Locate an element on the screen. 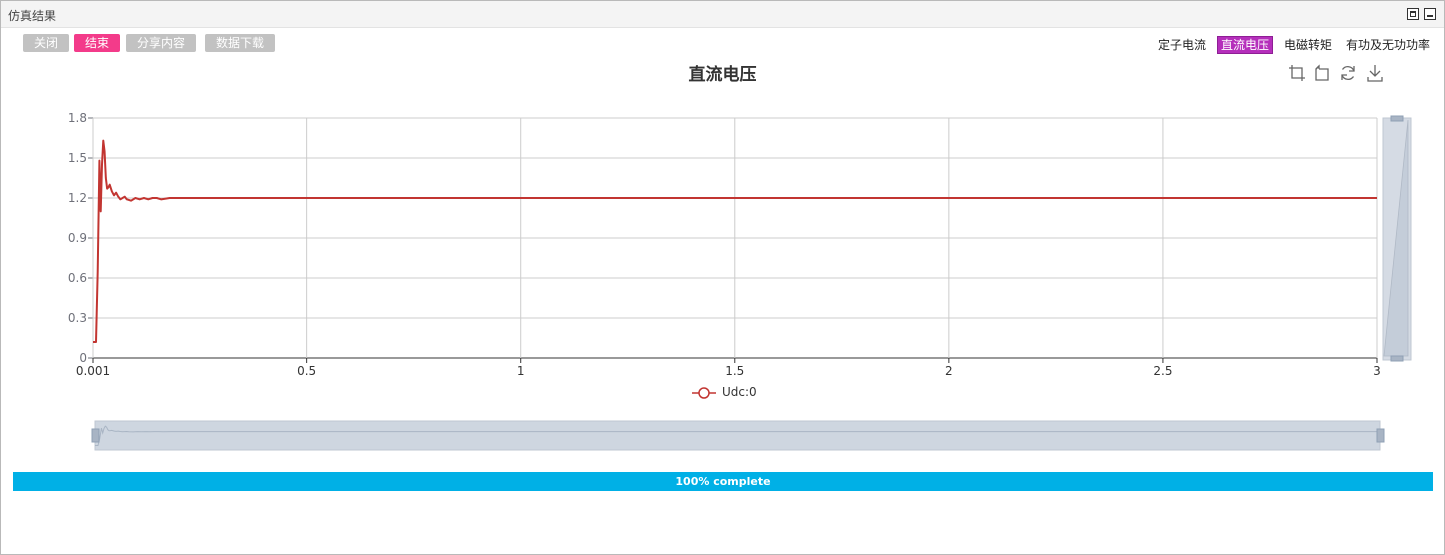  x-axis-tick-labels: 0.001 0.5 1 1.5 2 2.5 3 is located at coordinates (728, 371).